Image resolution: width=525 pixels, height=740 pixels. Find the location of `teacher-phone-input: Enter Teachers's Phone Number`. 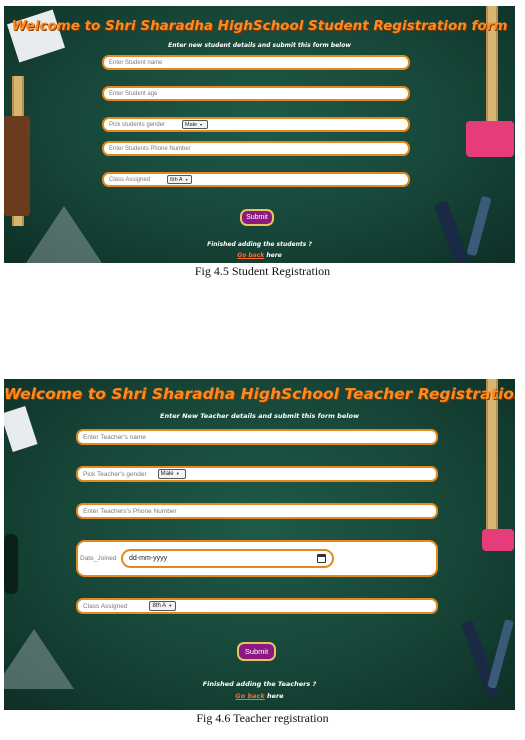

teacher-phone-input: Enter Teachers's Phone Number is located at coordinates (257, 511).